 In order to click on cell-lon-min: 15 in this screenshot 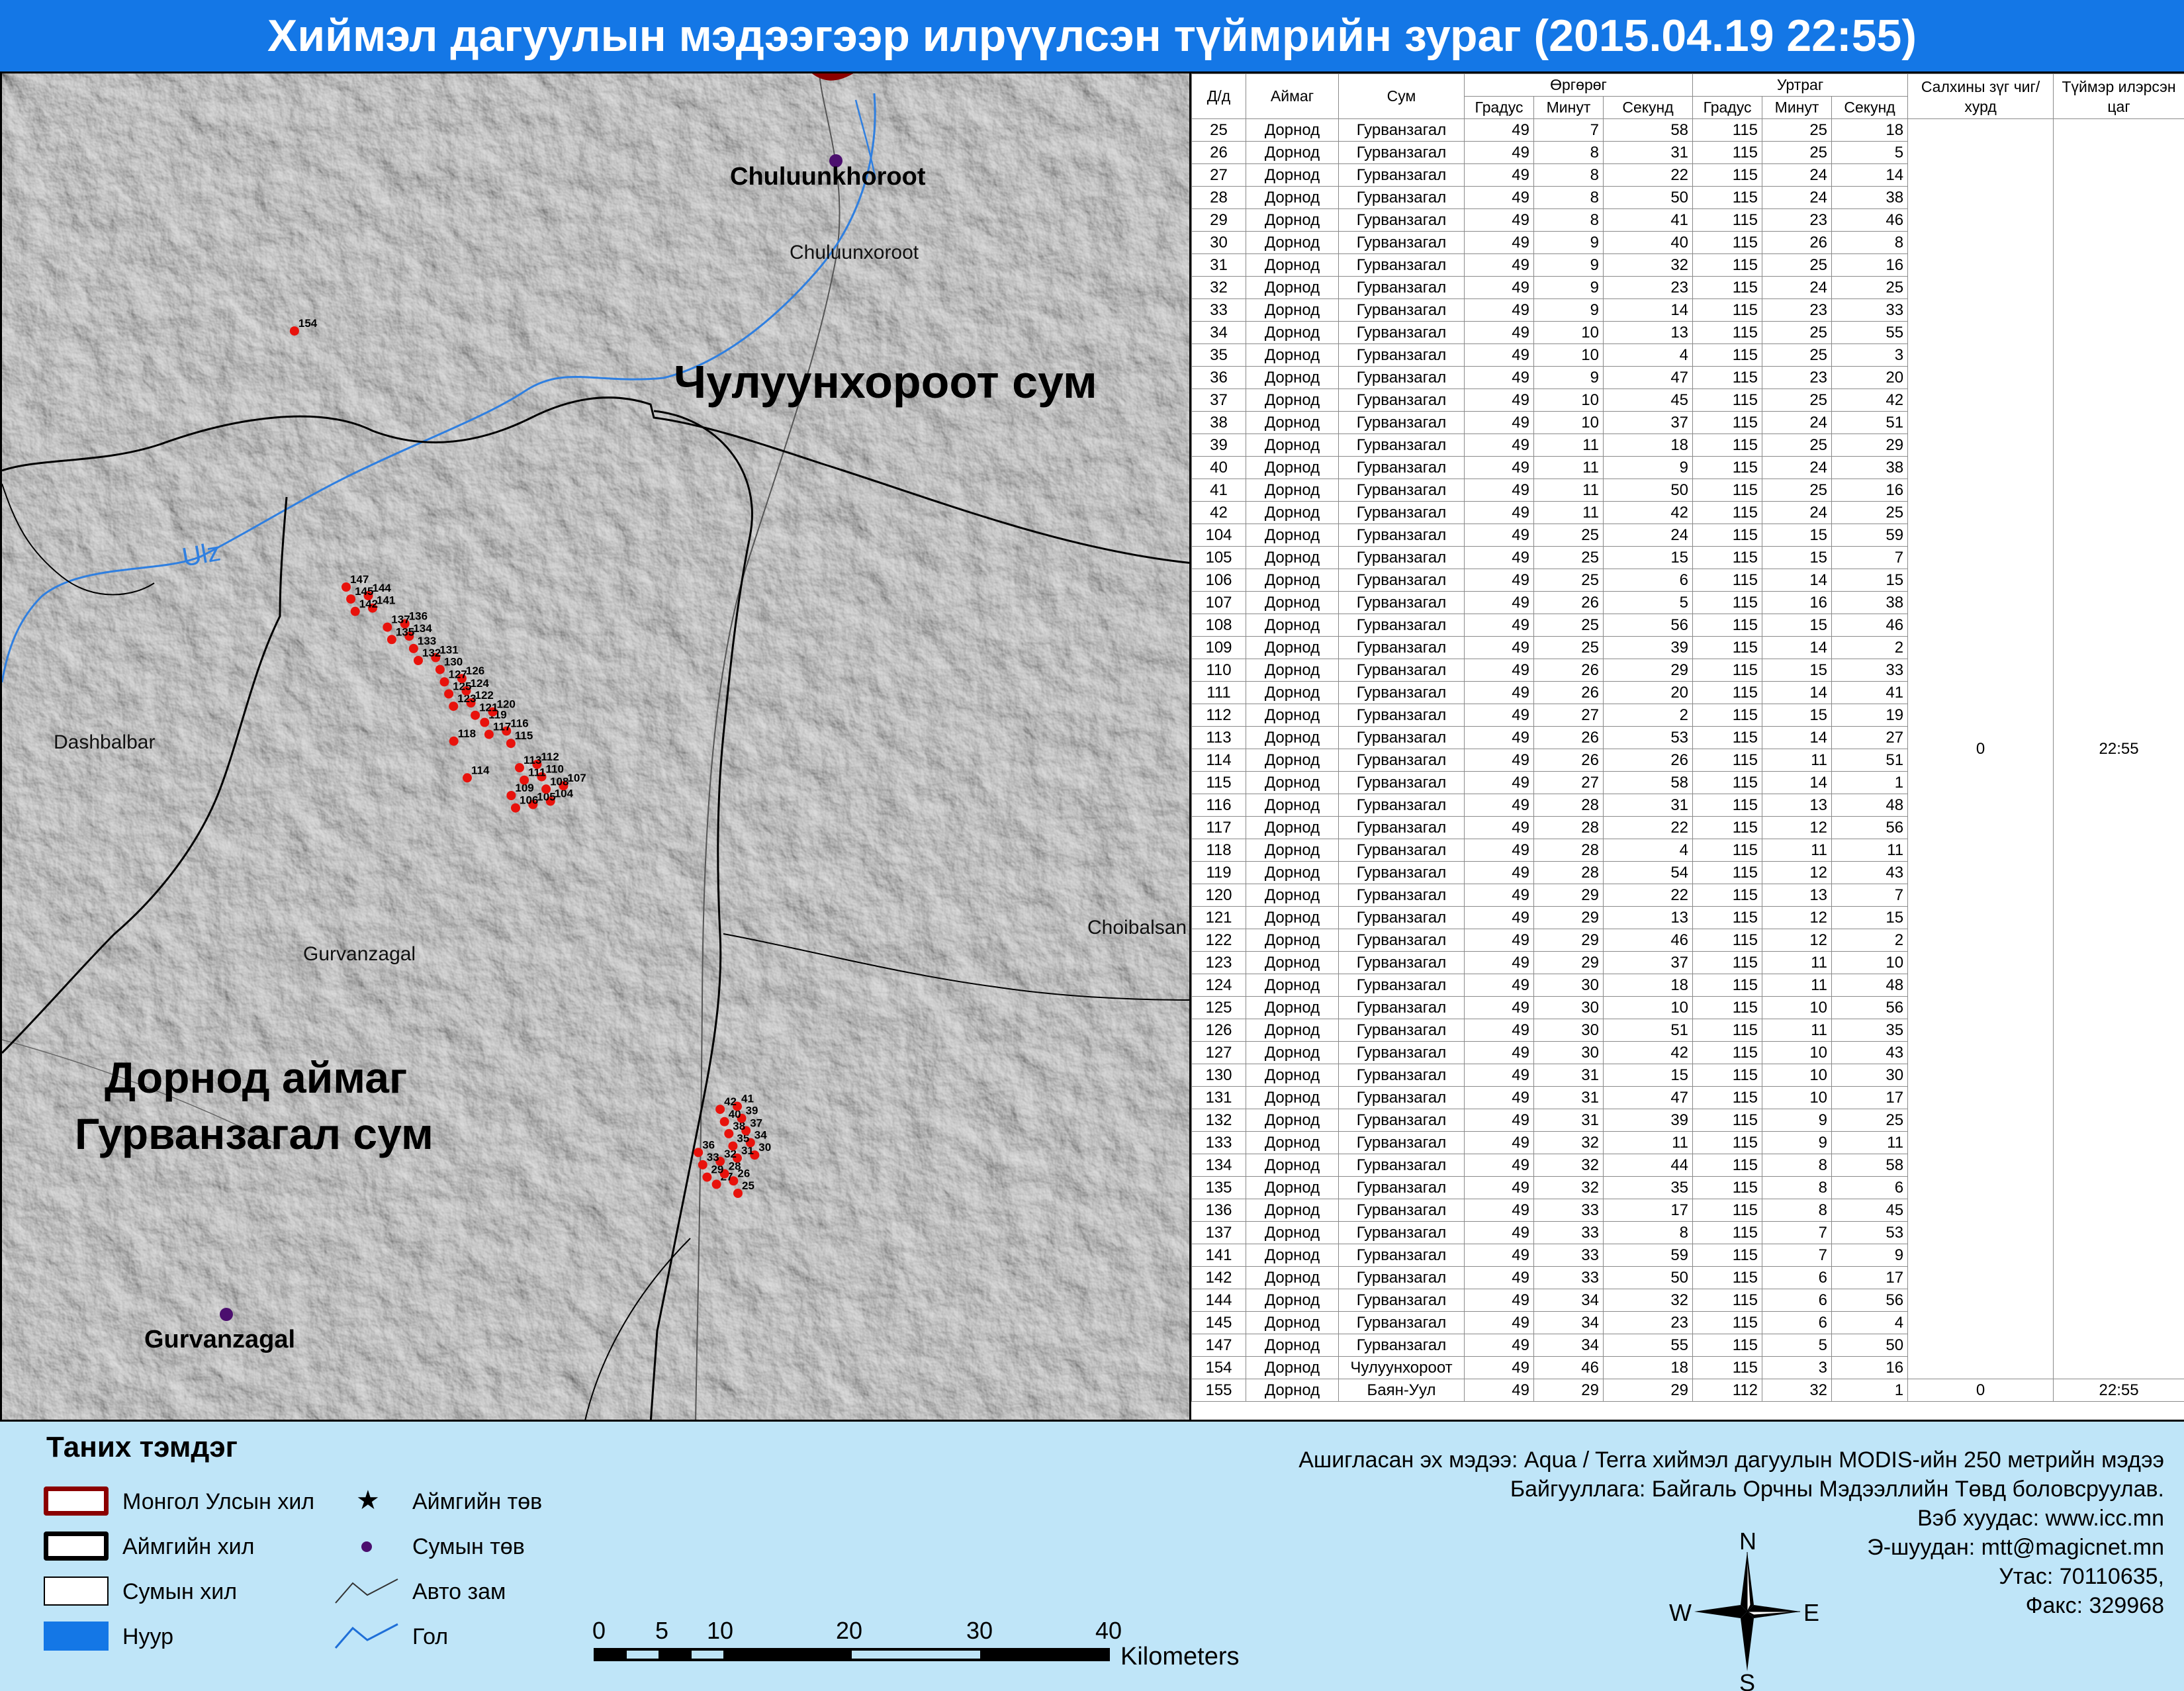, I will do `click(1797, 535)`.